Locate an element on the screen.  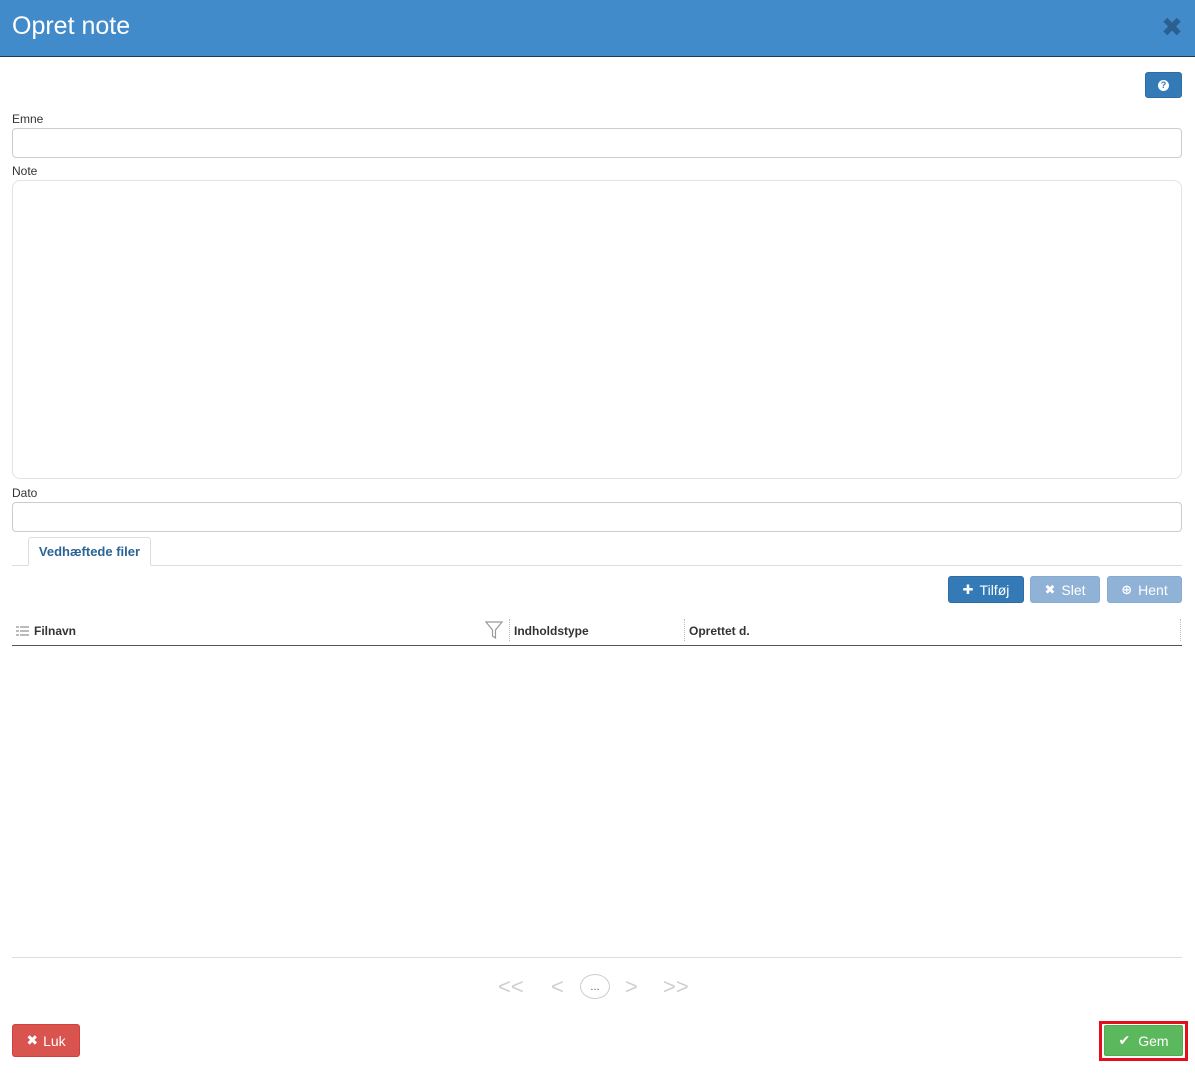
check-icon: ✔ is located at coordinates (1124, 1040).